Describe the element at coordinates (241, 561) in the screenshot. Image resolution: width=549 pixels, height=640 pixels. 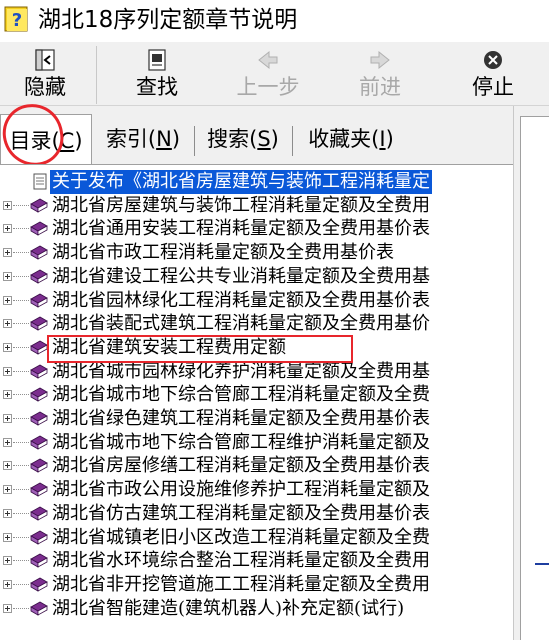
I see `tree-item-label: 湖北省水环境综合整治工程消耗量定额及全费用` at that location.